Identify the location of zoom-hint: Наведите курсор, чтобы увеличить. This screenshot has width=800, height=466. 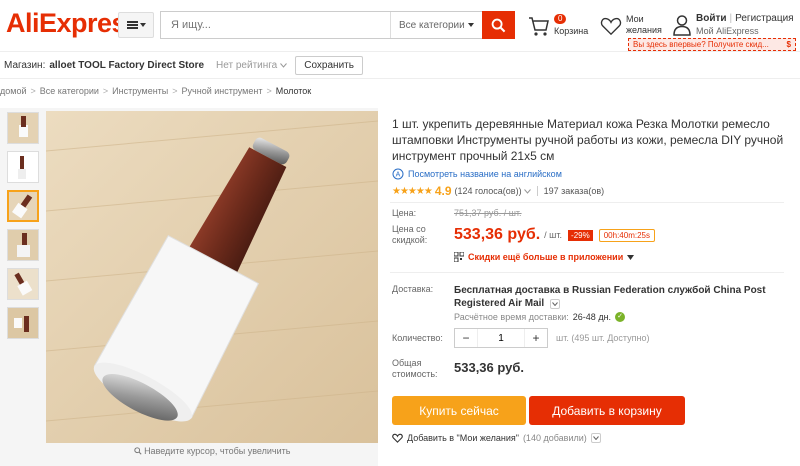
(212, 451).